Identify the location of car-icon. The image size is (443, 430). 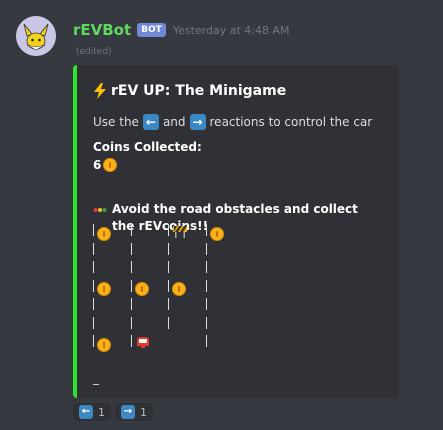
(143, 344).